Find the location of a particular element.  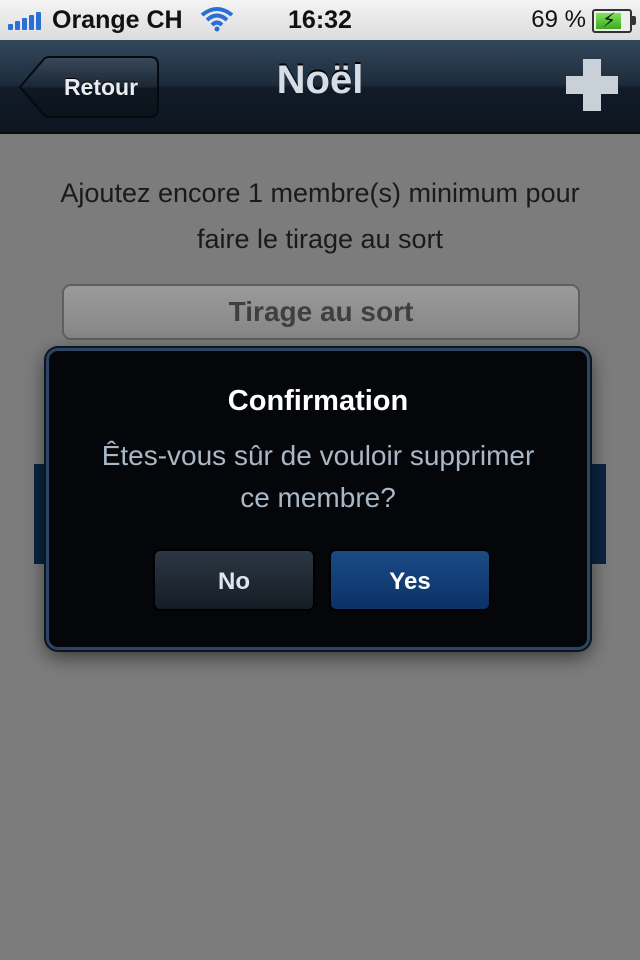

no-button: No is located at coordinates (234, 580).